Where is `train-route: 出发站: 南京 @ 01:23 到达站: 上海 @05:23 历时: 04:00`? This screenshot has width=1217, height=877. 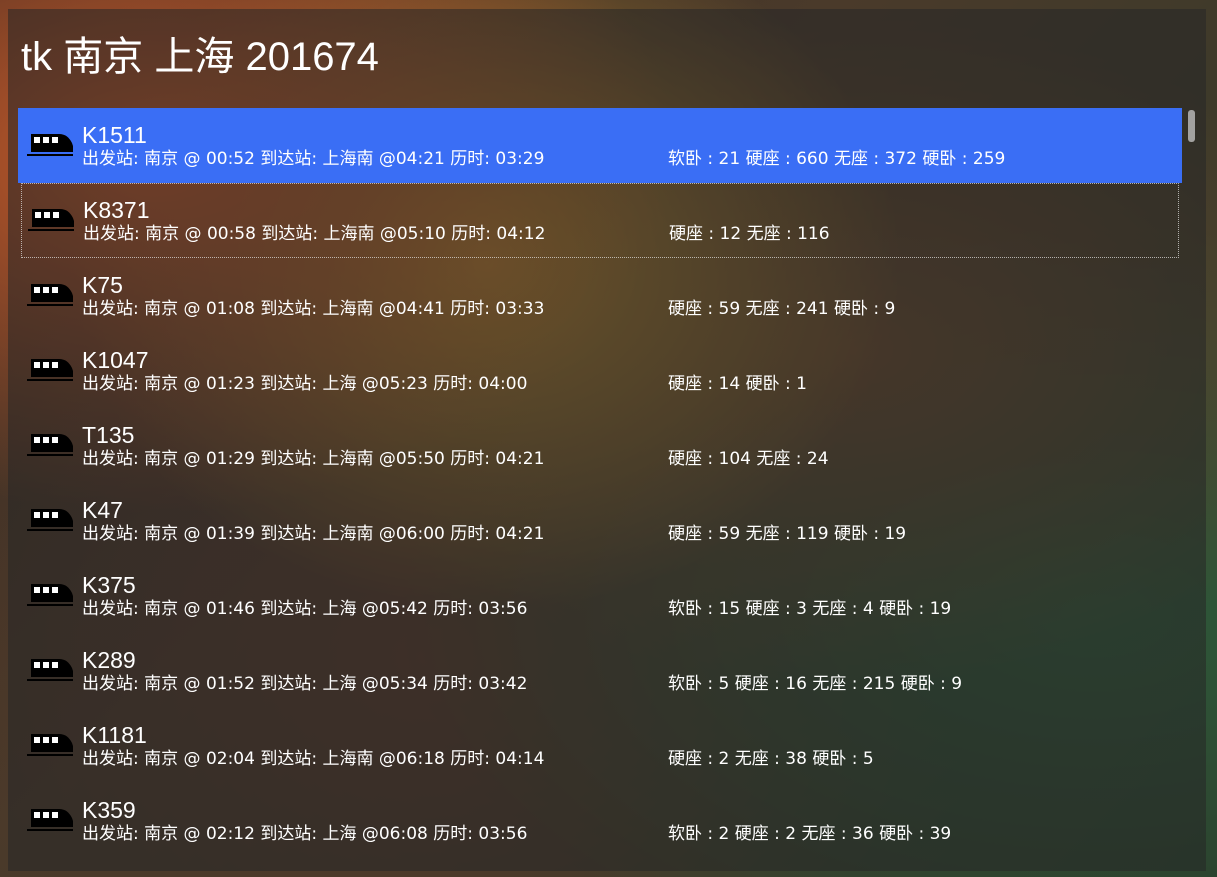
train-route: 出发站: 南京 @ 01:23 到达站: 上海 @05:23 历时: 04:00 is located at coordinates (305, 384).